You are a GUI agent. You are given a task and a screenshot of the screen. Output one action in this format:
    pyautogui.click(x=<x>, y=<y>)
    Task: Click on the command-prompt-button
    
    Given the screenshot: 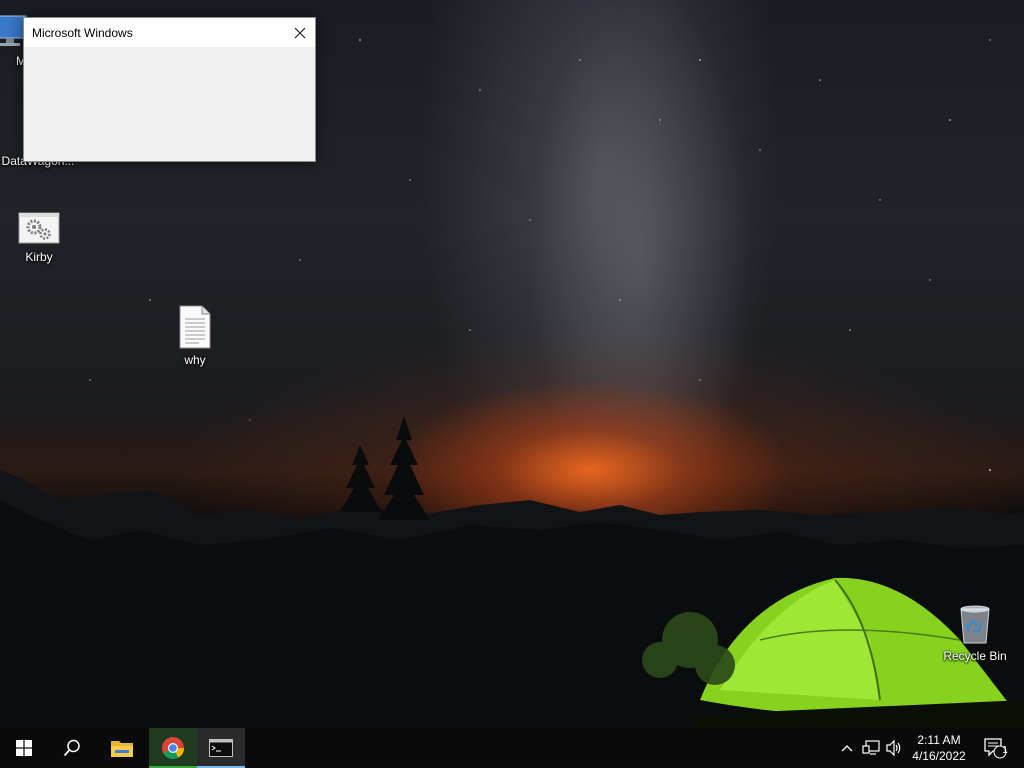 What is the action you would take?
    pyautogui.click(x=221, y=748)
    